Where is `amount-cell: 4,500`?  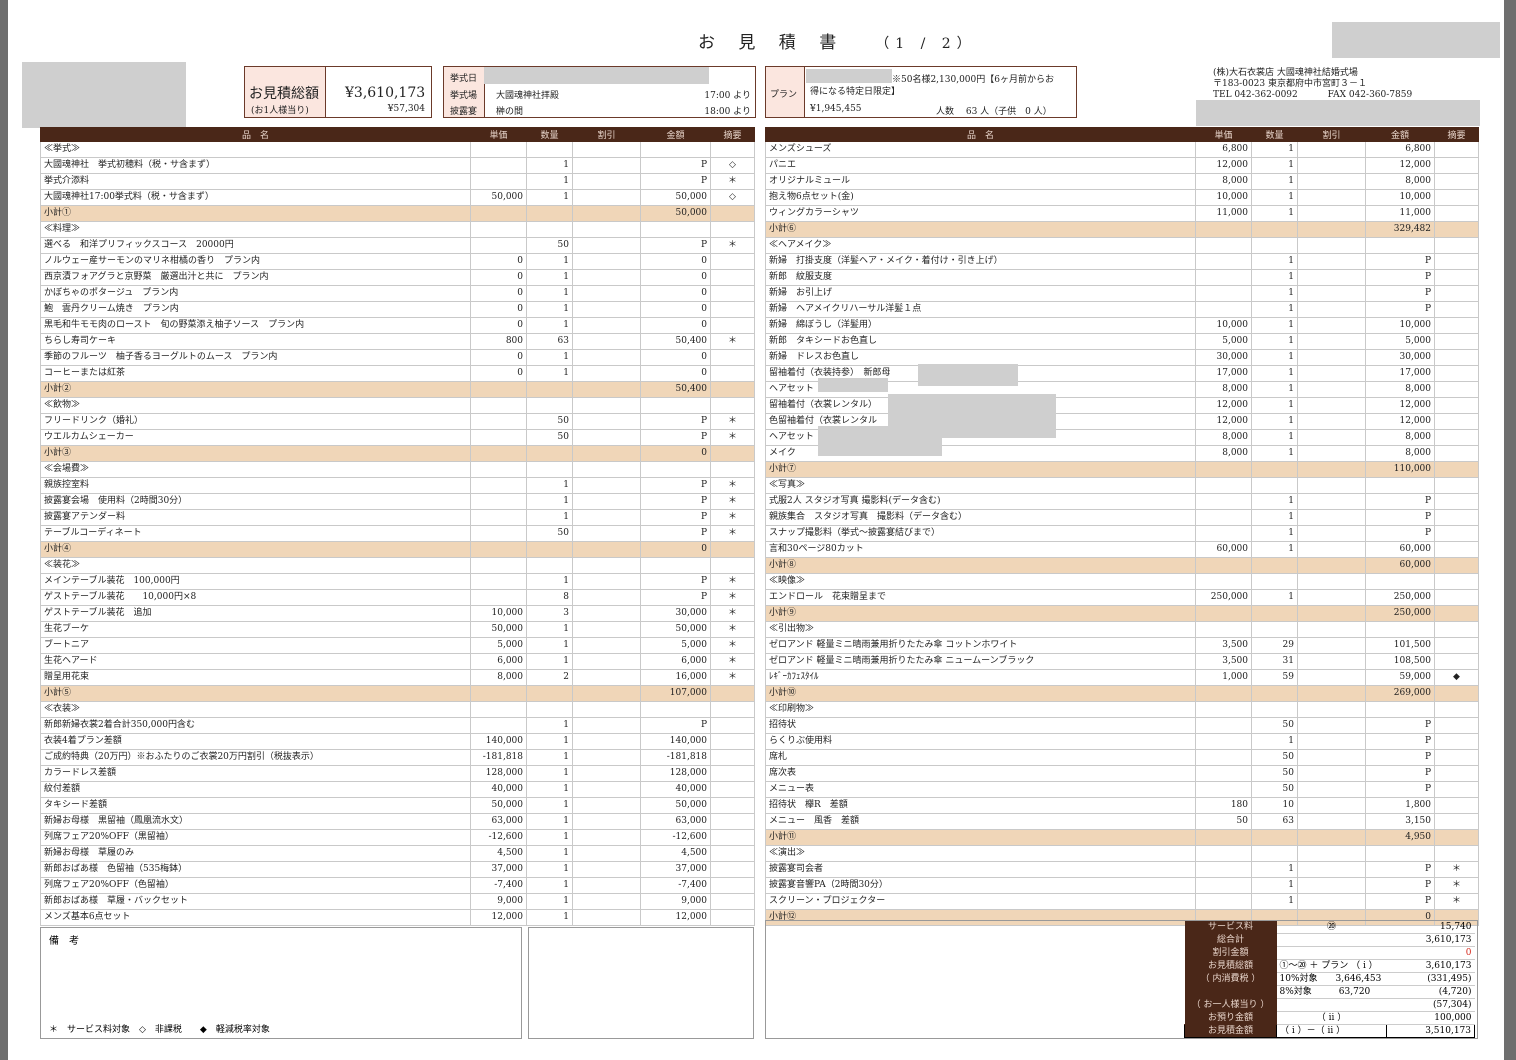 amount-cell: 4,500 is located at coordinates (675, 853).